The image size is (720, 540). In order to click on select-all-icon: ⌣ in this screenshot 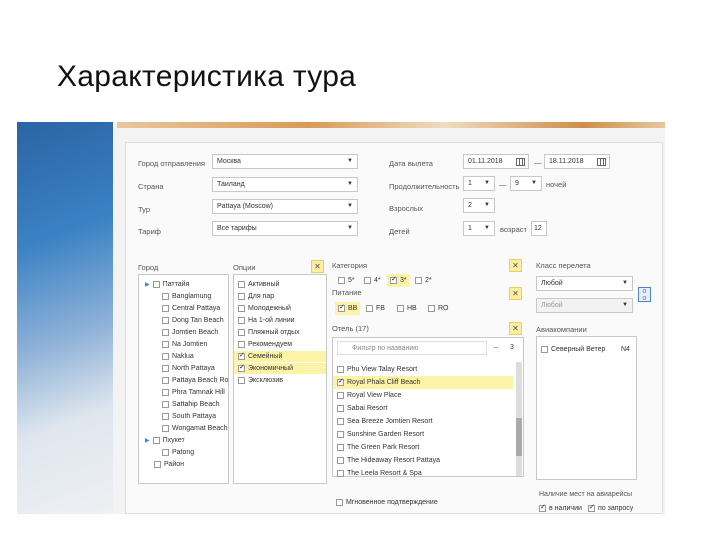, I will do `click(496, 347)`.